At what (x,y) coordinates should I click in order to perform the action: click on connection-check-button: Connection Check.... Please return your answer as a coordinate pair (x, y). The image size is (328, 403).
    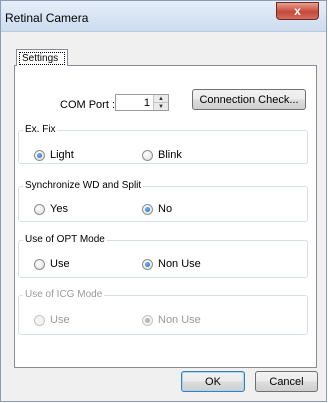
    Looking at the image, I should click on (249, 99).